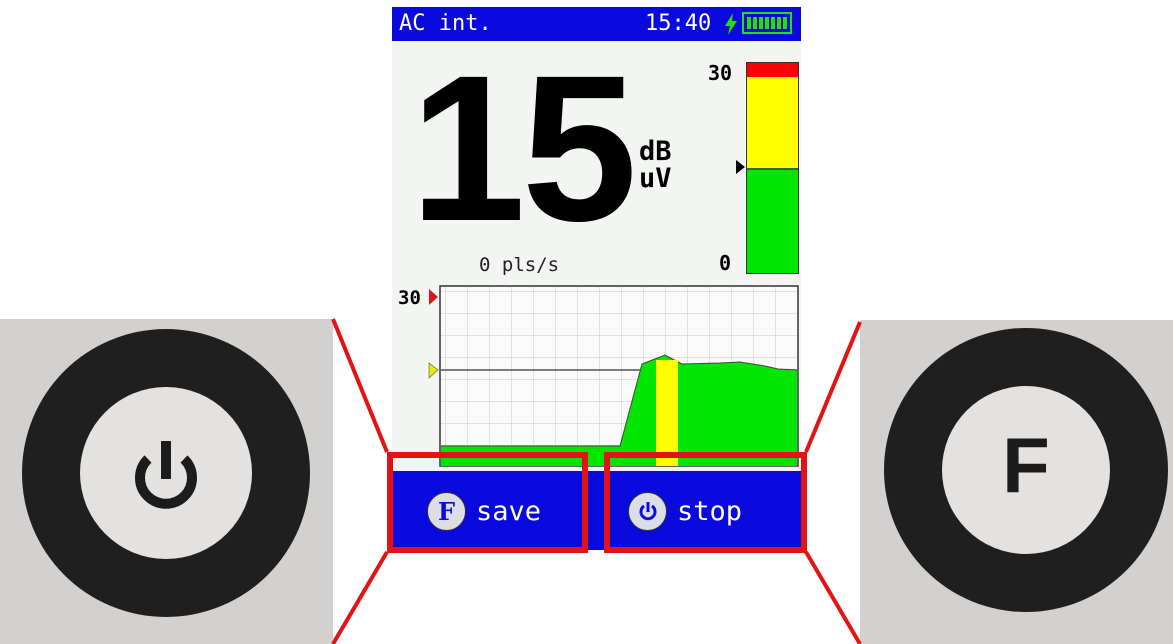 The width and height of the screenshot is (1173, 644). I want to click on unit-uv: uV, so click(655, 178).